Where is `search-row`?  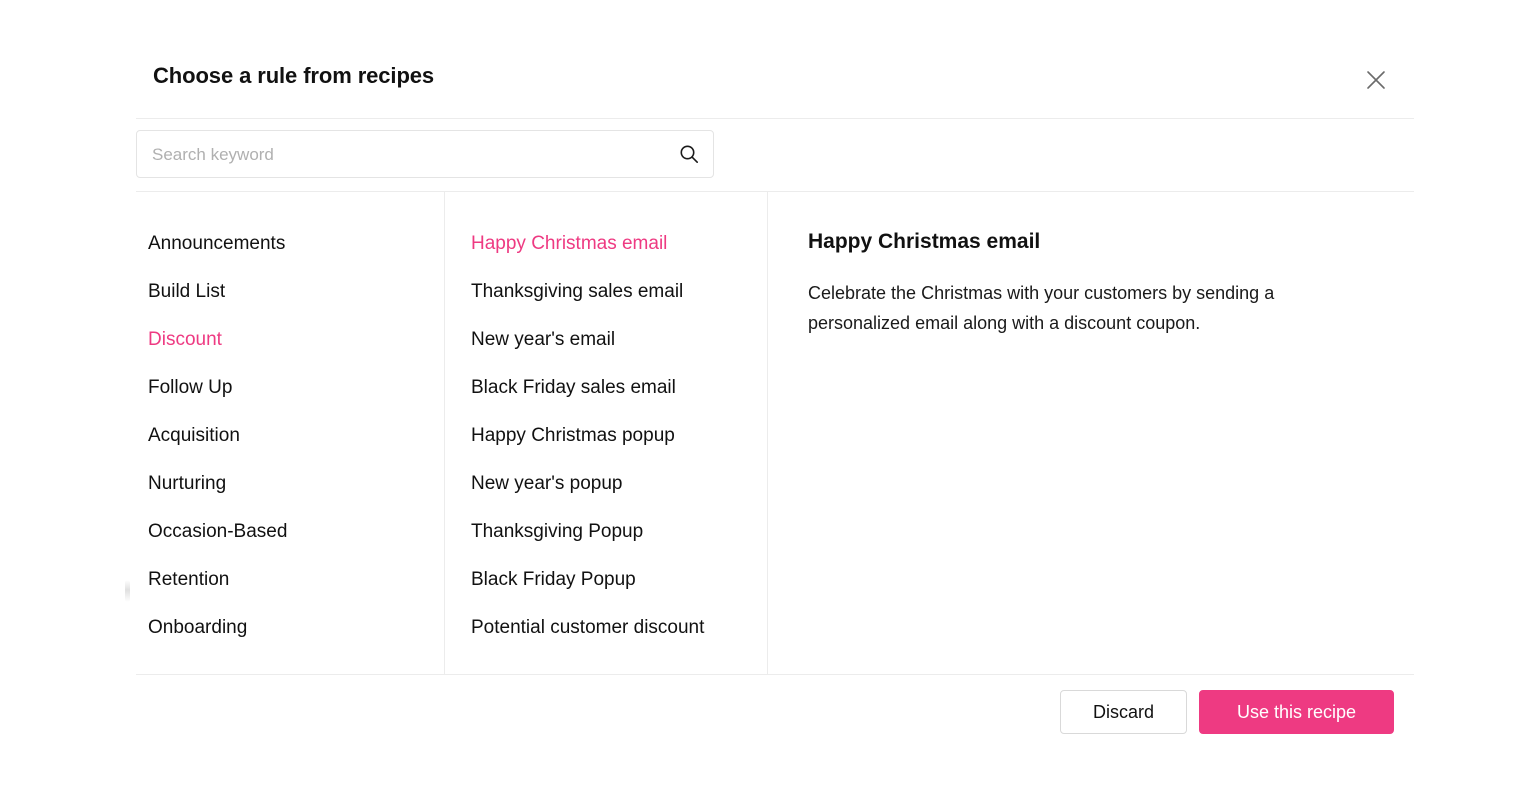
search-row is located at coordinates (775, 155).